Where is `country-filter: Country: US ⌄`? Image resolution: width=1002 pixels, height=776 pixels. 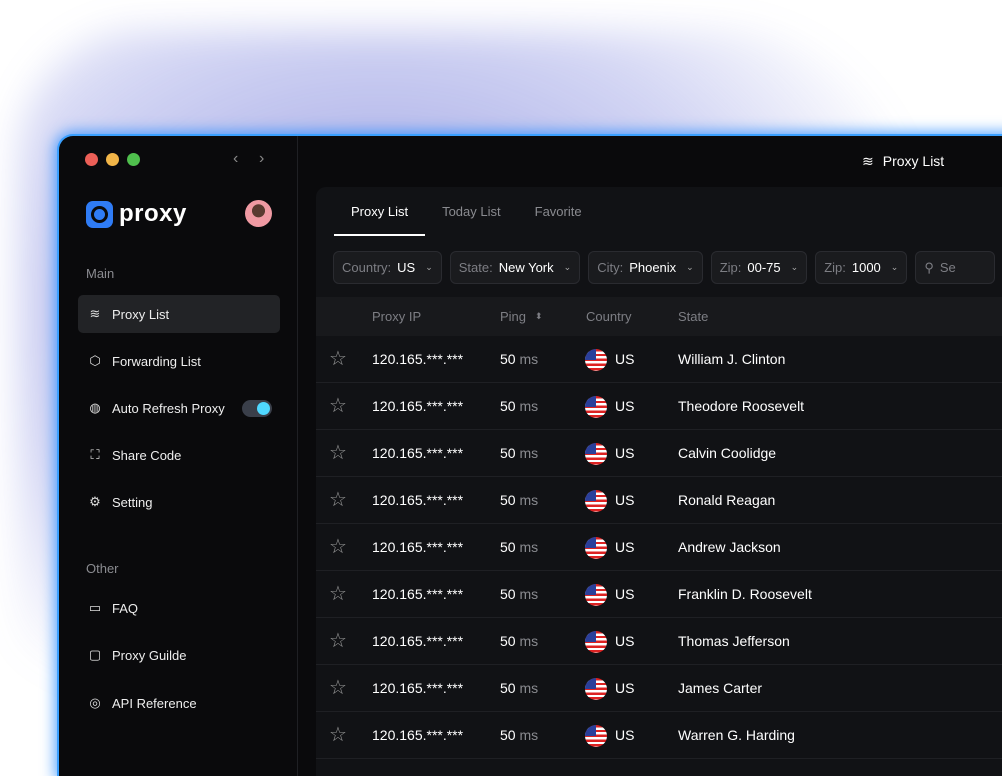 country-filter: Country: US ⌄ is located at coordinates (387, 267).